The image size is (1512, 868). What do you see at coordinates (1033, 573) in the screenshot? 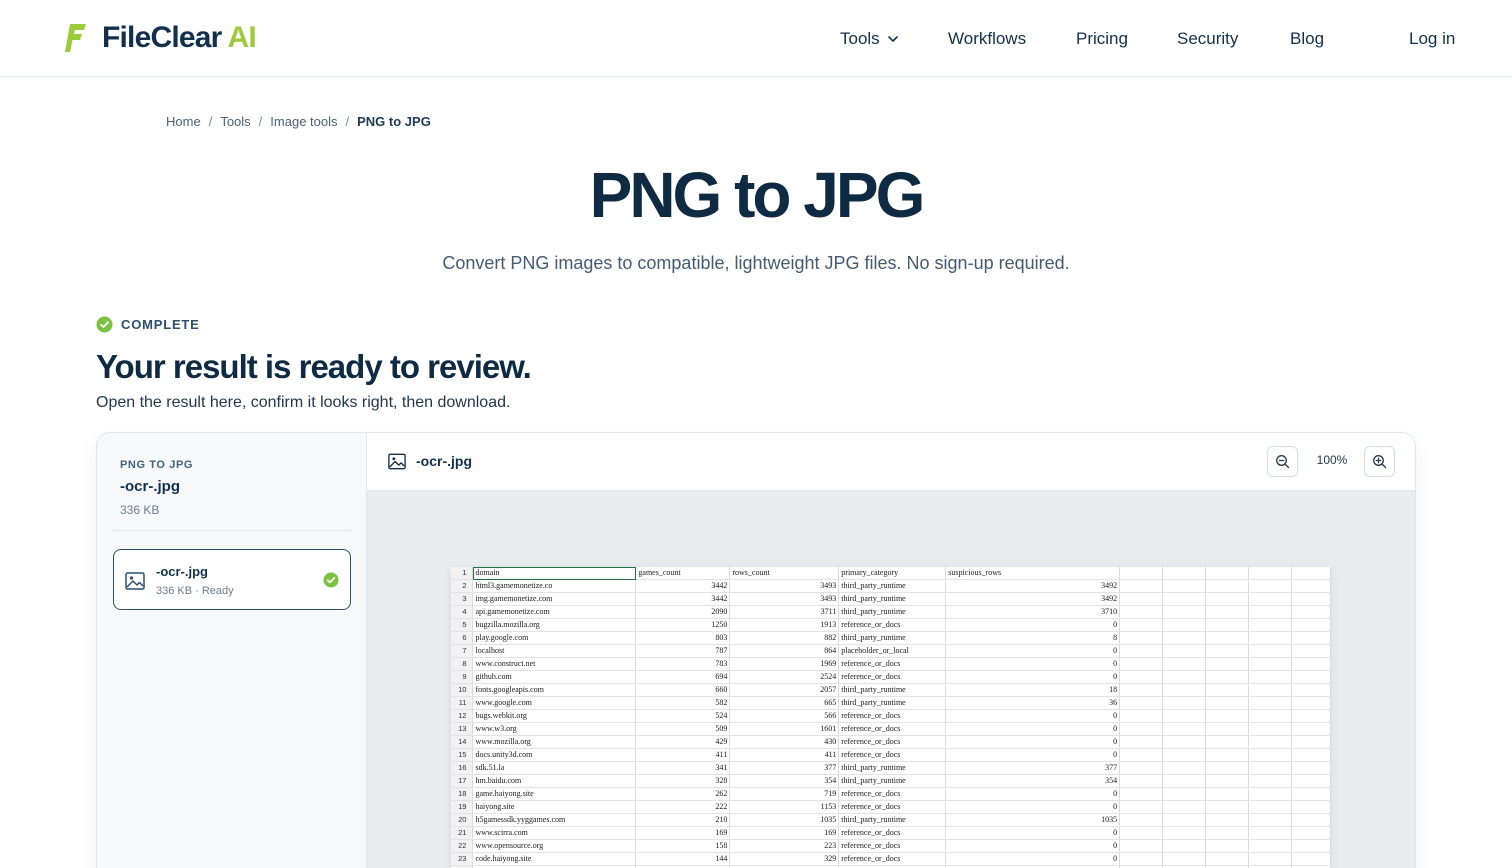
I see `sheet-header-cell: suspicious_rows` at bounding box center [1033, 573].